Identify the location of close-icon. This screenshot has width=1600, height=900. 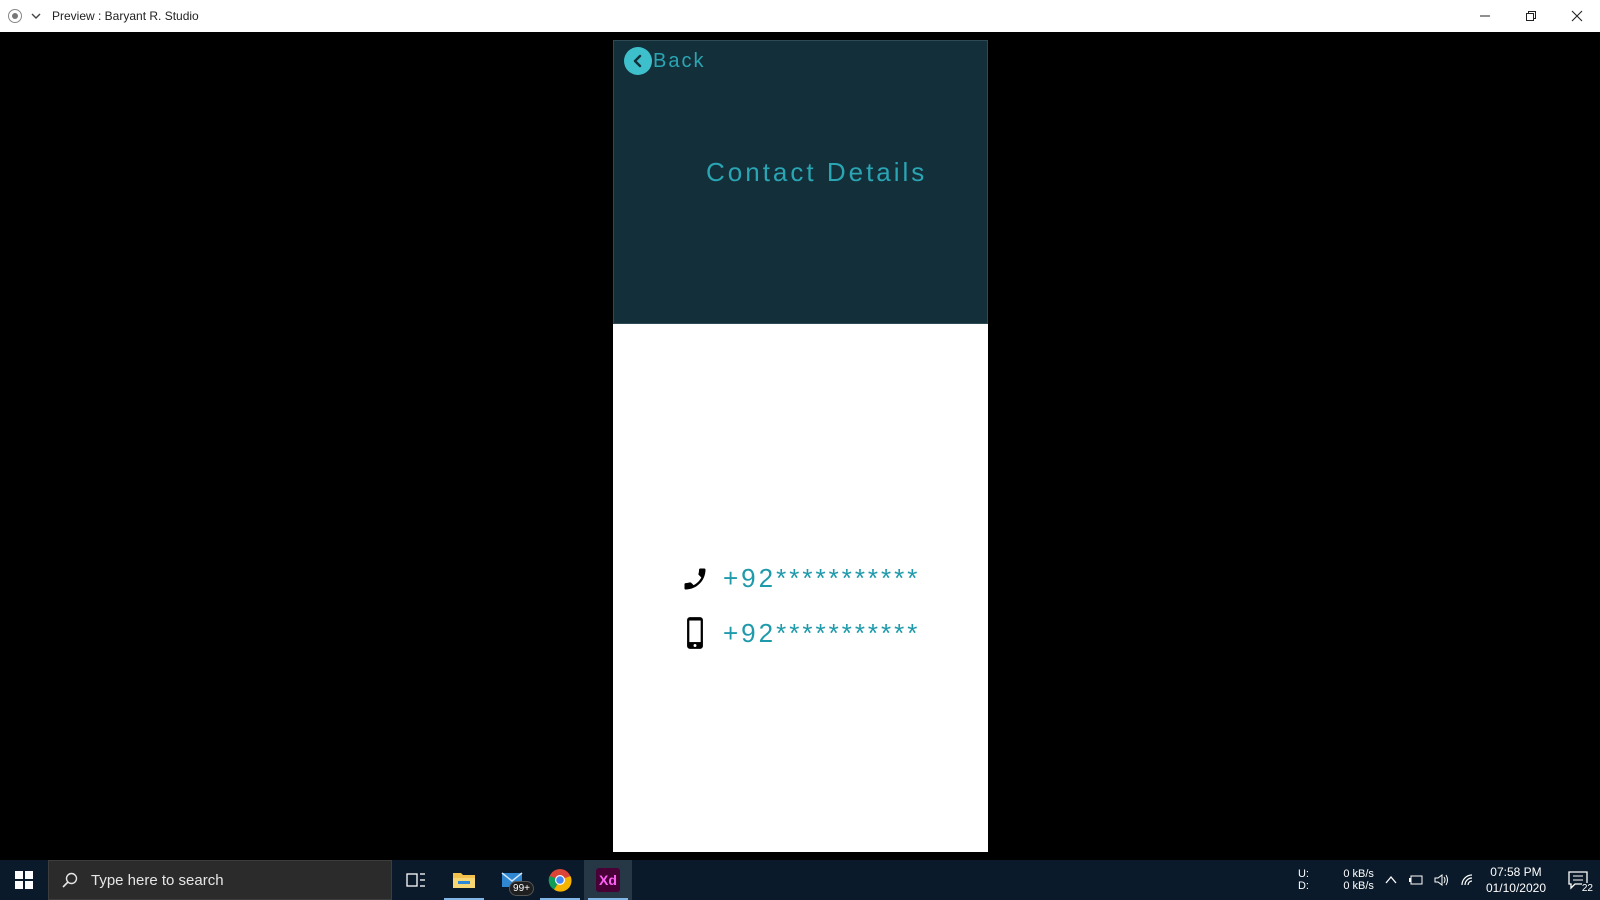
(1577, 16).